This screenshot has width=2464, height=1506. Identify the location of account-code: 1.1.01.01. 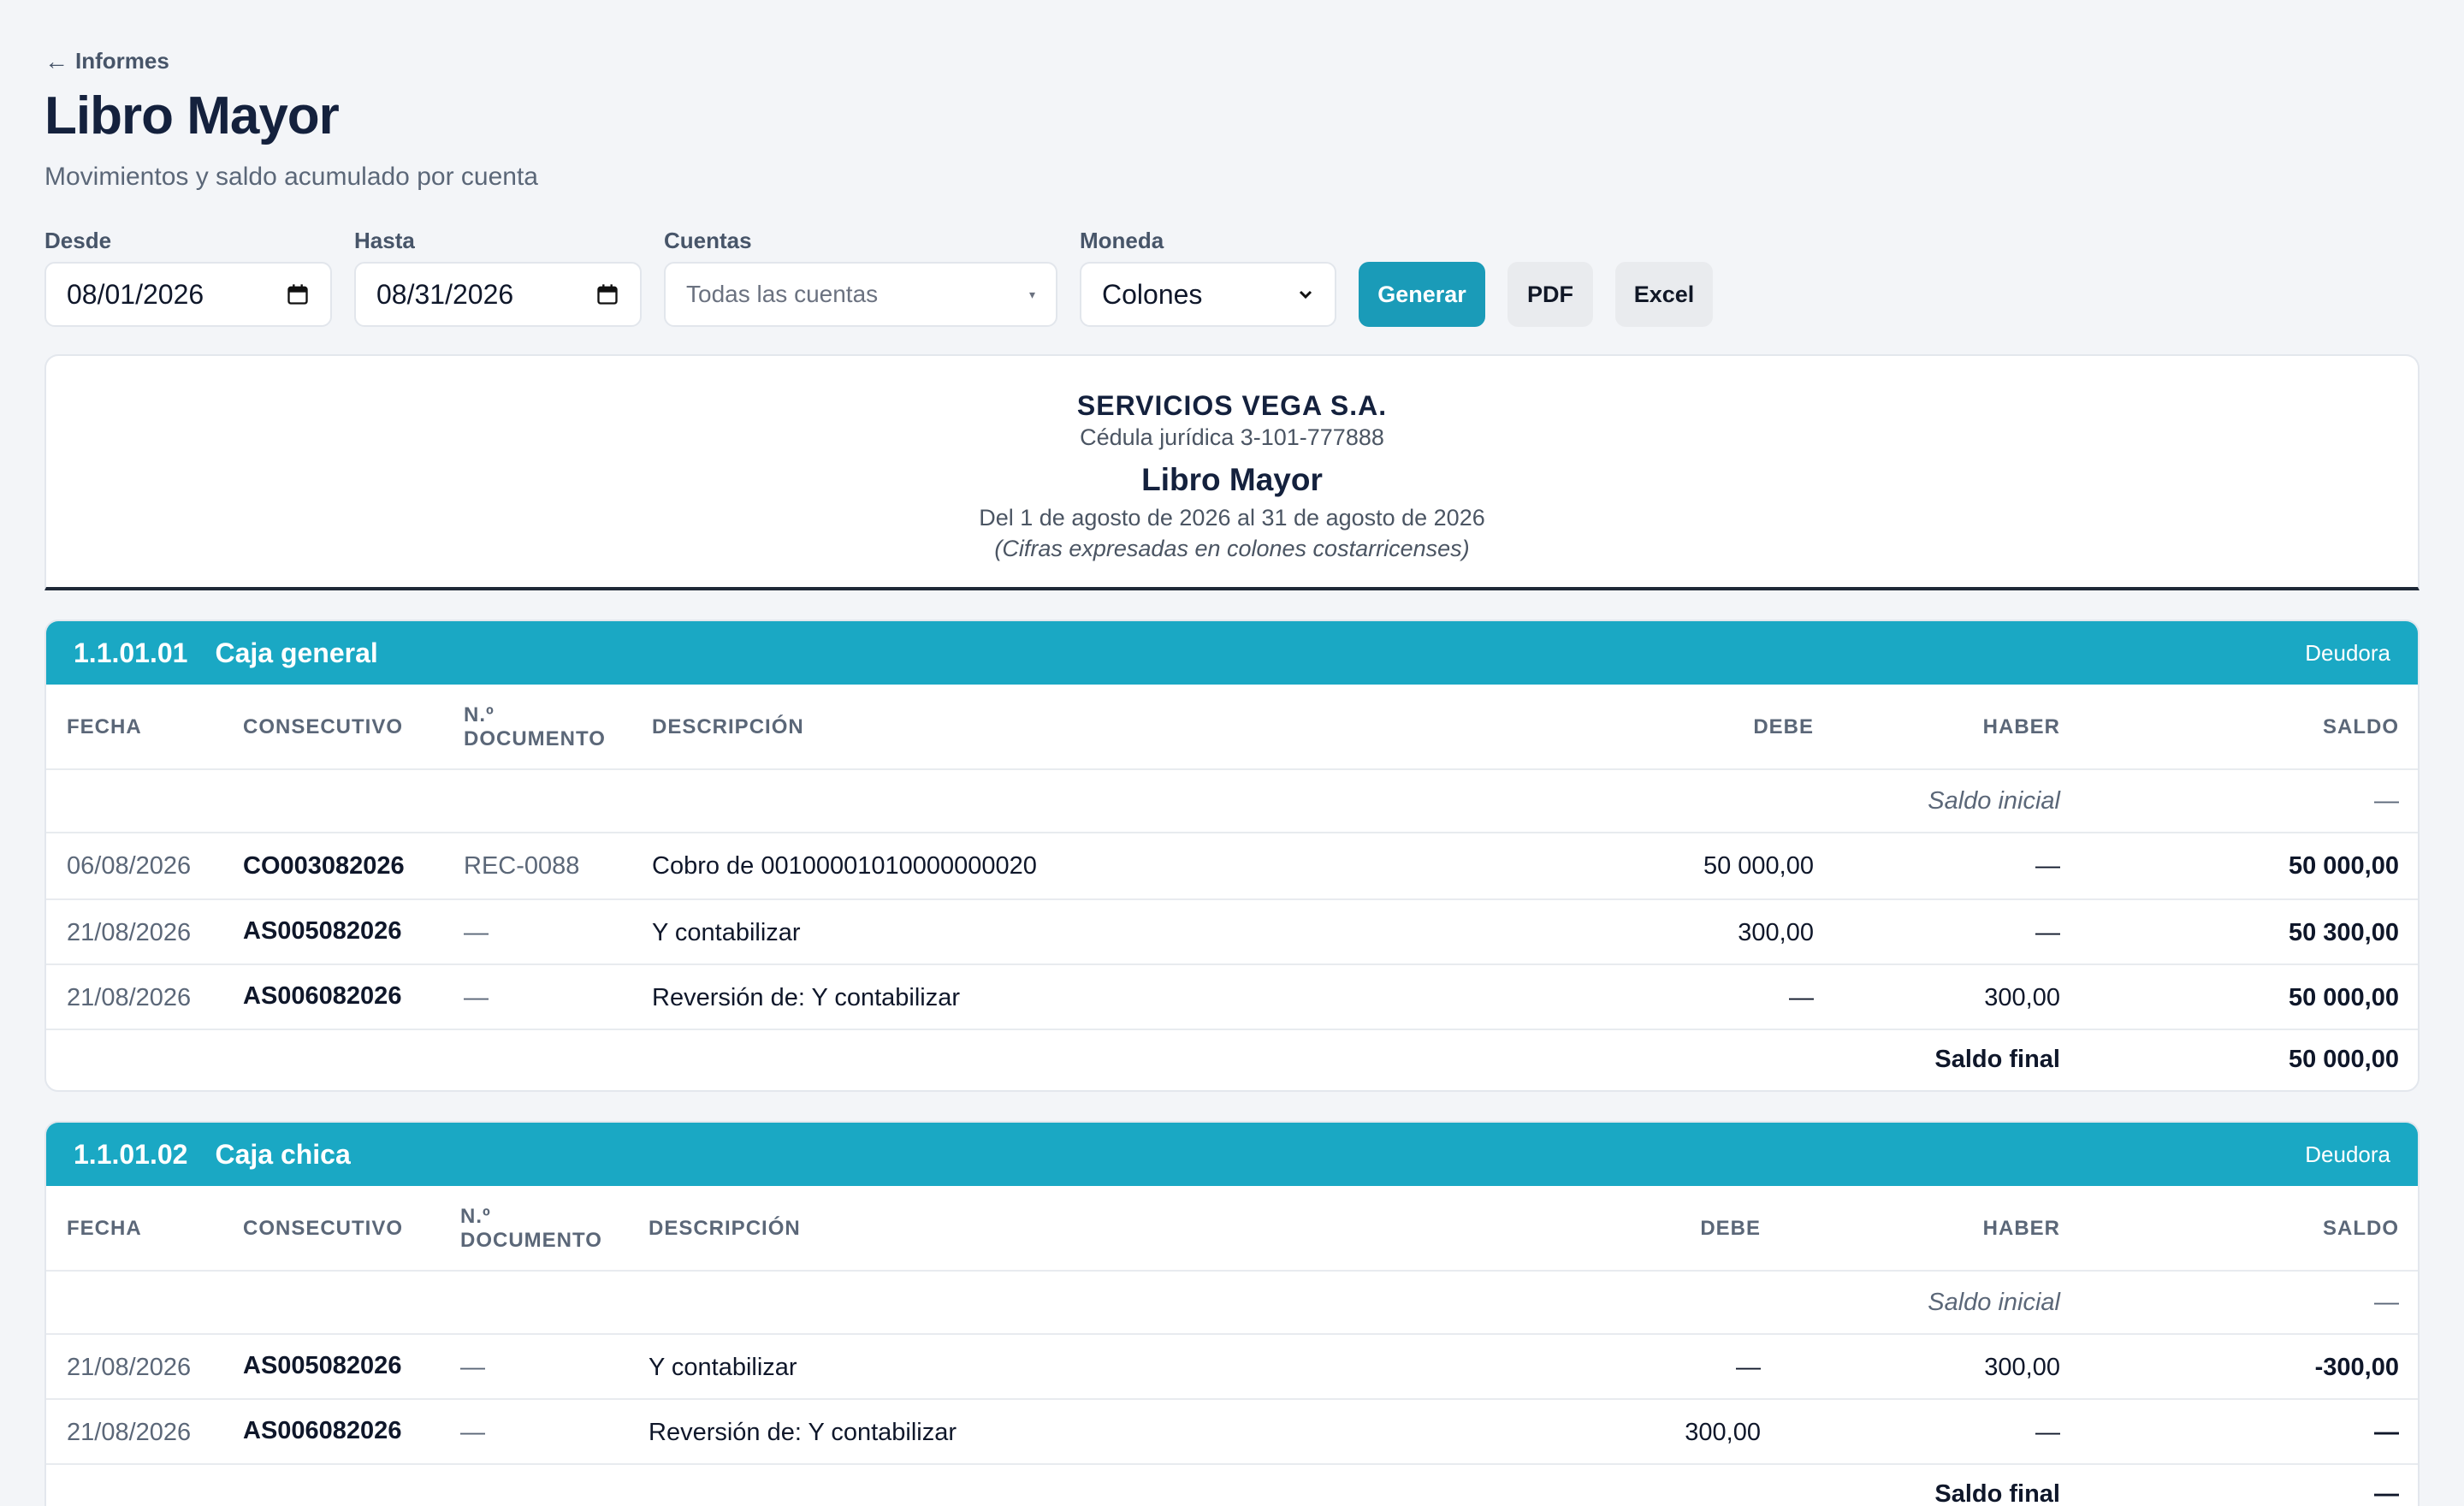
(131, 652).